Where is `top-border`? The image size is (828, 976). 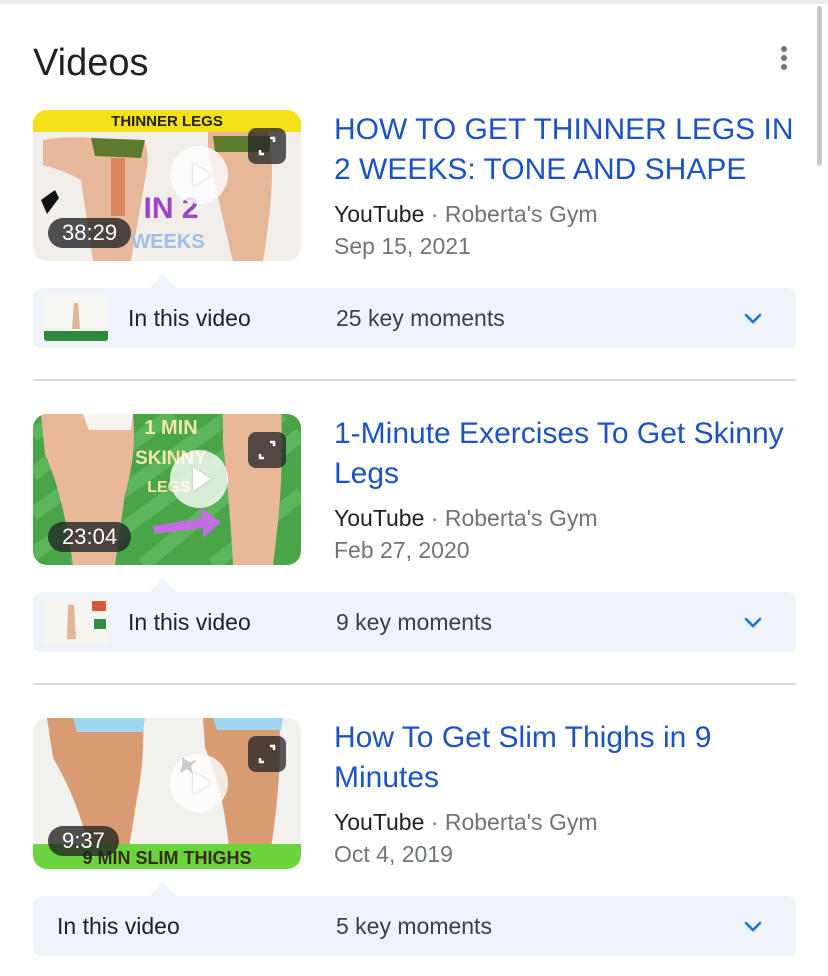
top-border is located at coordinates (414, 2).